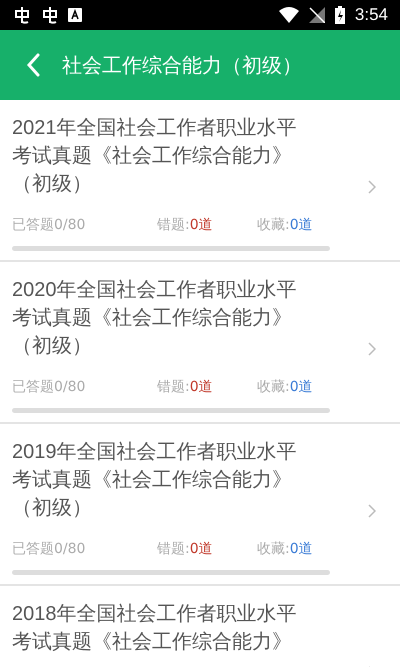 Image resolution: width=400 pixels, height=667 pixels. What do you see at coordinates (75, 15) in the screenshot?
I see `app-icon` at bounding box center [75, 15].